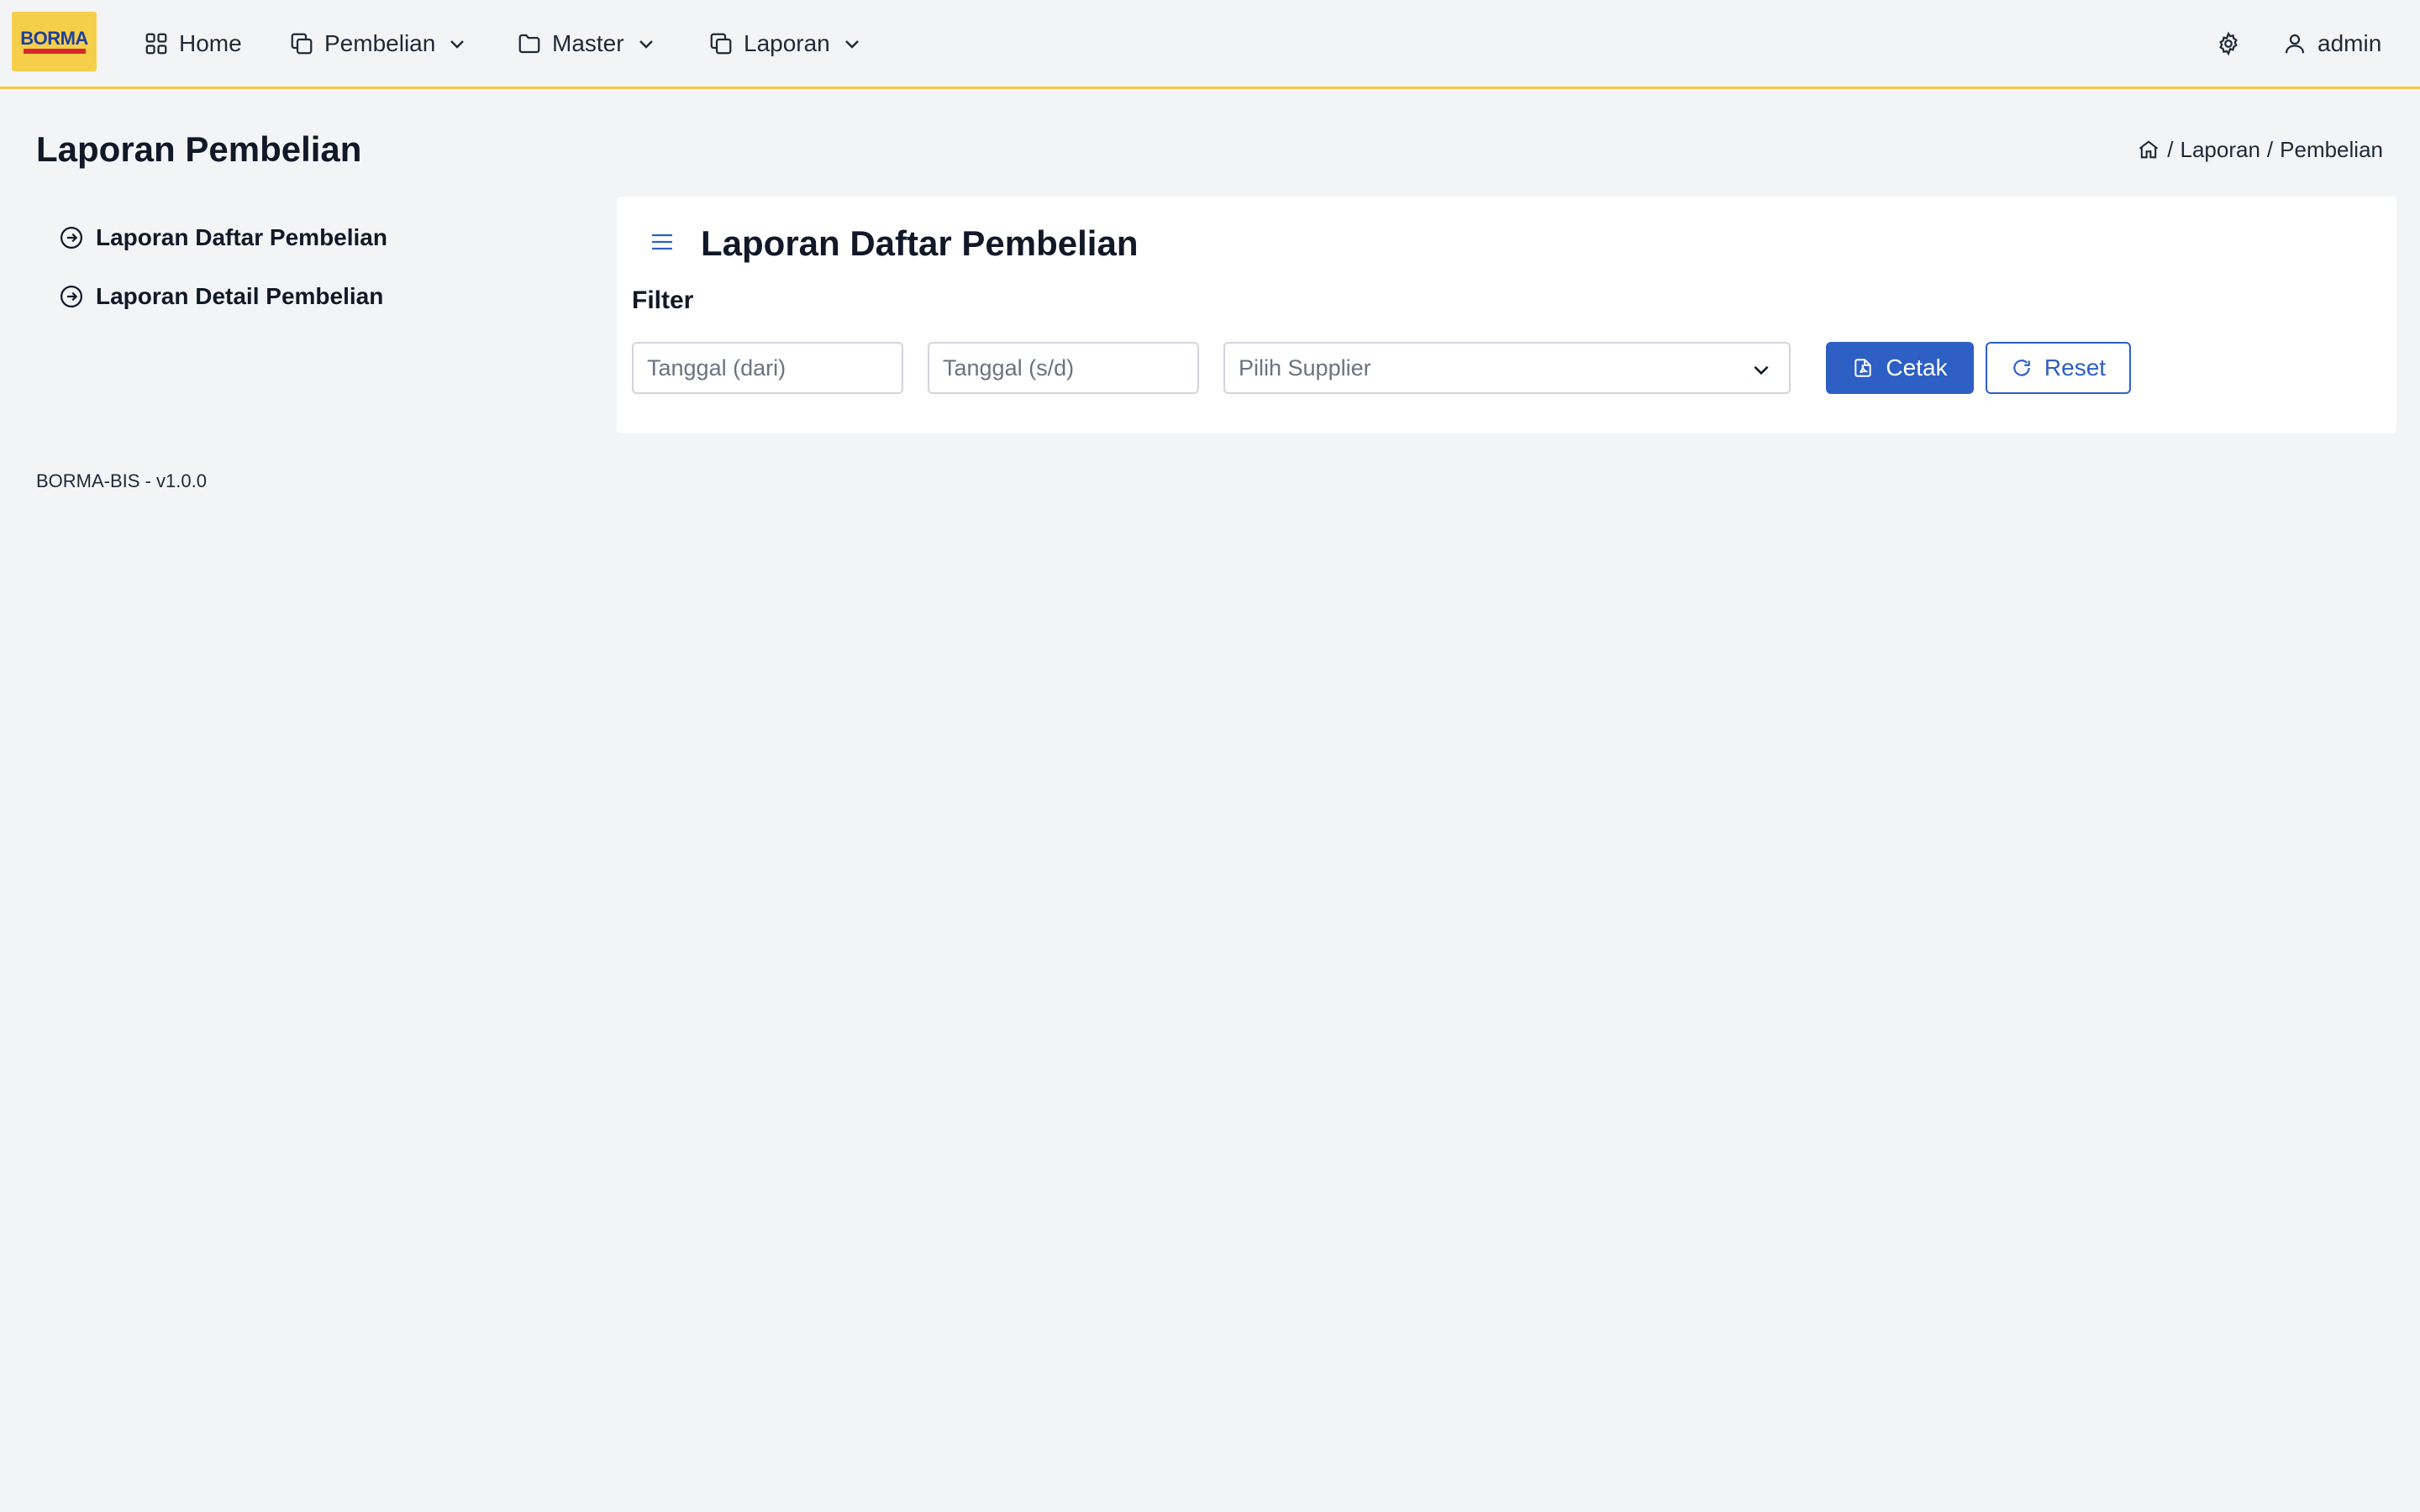 Image resolution: width=2420 pixels, height=1512 pixels. I want to click on date-to-input, so click(1063, 368).